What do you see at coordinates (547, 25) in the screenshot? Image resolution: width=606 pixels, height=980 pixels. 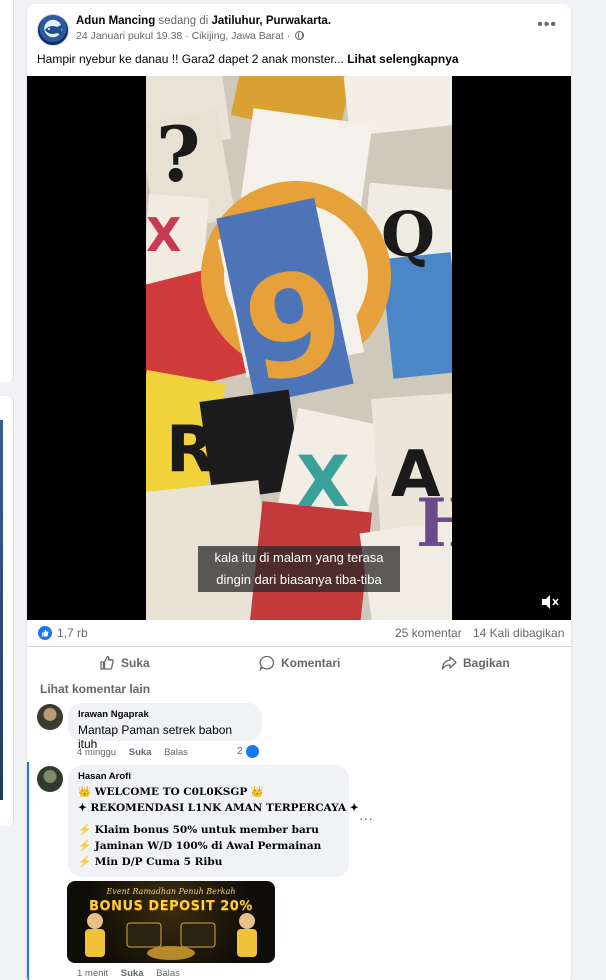 I see `more-options-icon: •••` at bounding box center [547, 25].